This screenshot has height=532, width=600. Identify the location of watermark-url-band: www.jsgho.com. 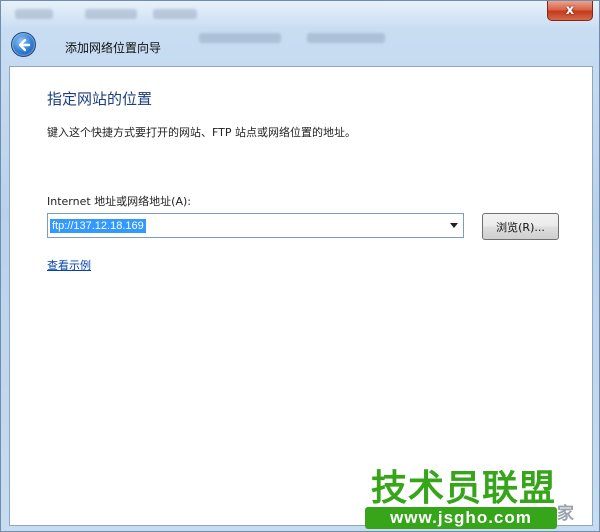
(461, 518).